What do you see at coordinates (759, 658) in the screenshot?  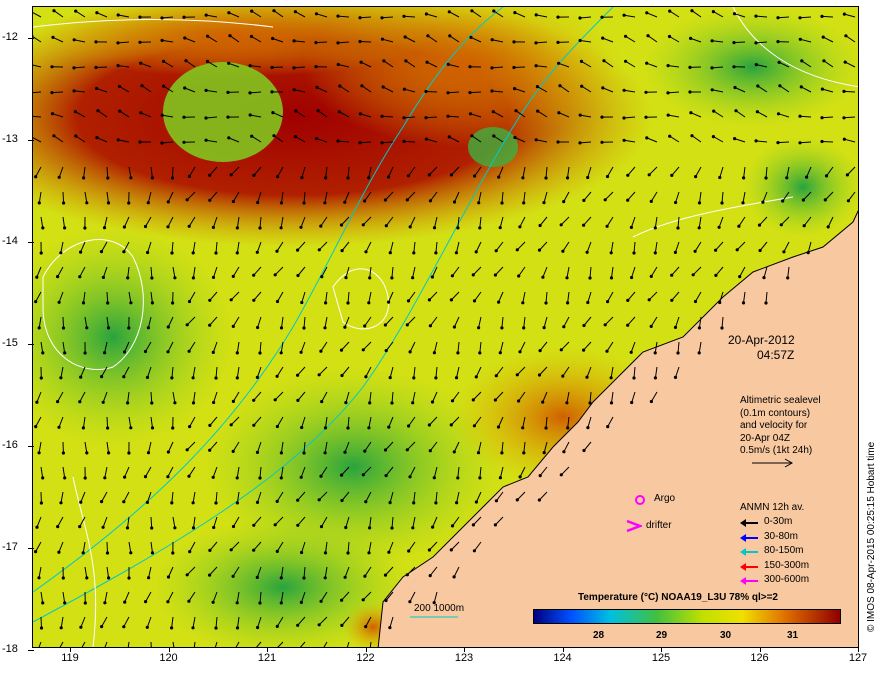 I see `lon-tick-label: 126` at bounding box center [759, 658].